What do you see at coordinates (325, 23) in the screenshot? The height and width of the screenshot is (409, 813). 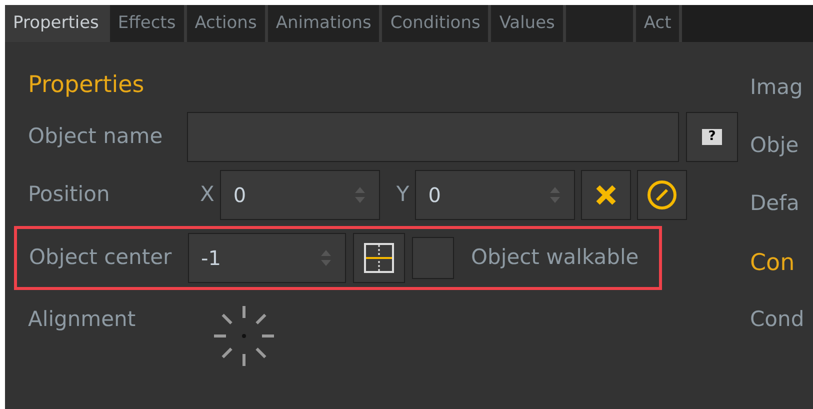 I see `tab: Animations` at bounding box center [325, 23].